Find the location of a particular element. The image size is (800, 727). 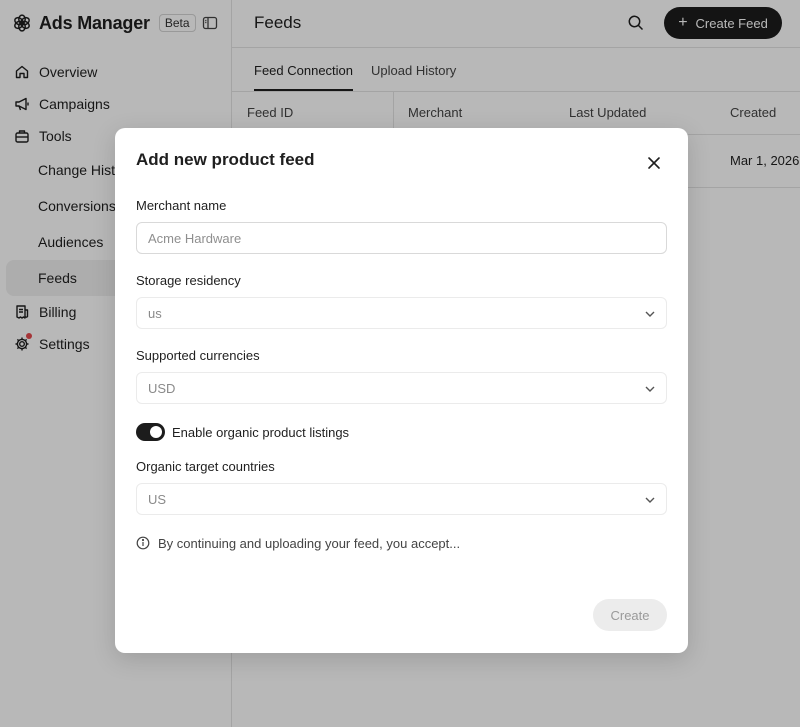

supported-currencies-value: USD is located at coordinates (162, 388).